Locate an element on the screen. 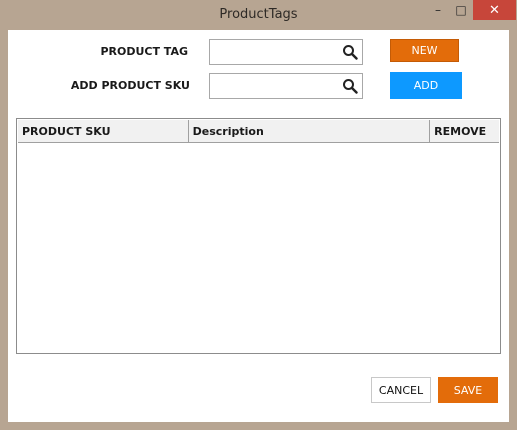  add-button: ADD is located at coordinates (426, 85).